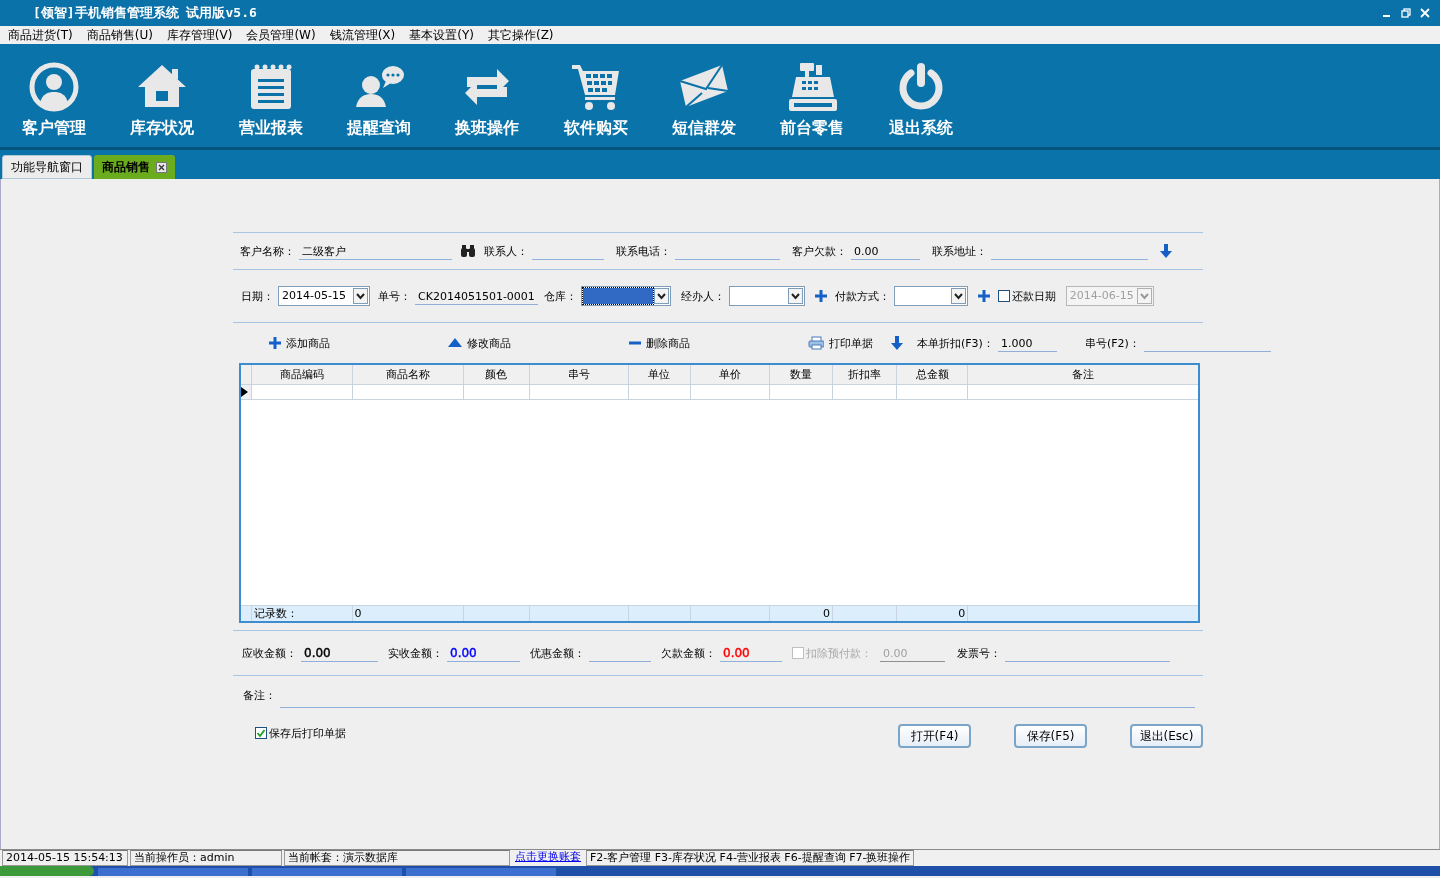  What do you see at coordinates (1027, 343) in the screenshot?
I see `input-field: 1.000` at bounding box center [1027, 343].